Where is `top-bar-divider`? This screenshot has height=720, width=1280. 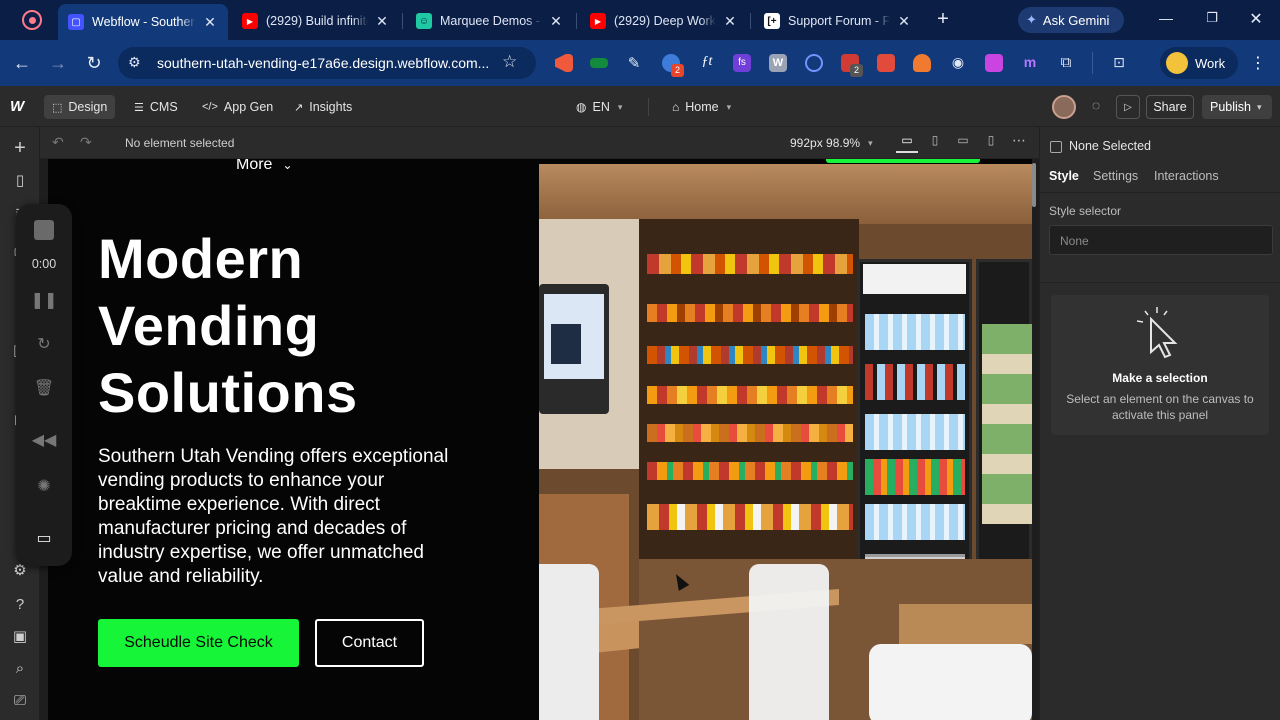 top-bar-divider is located at coordinates (648, 107).